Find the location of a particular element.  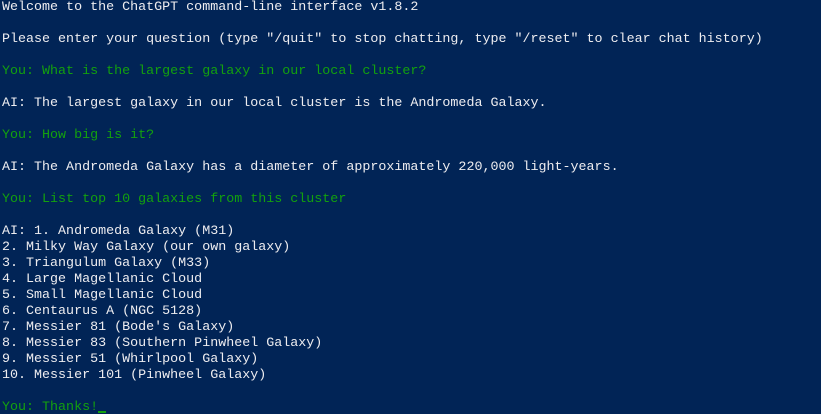

galaxy-list-item: 6. Centaurus A (NGC 5128) is located at coordinates (102, 311).